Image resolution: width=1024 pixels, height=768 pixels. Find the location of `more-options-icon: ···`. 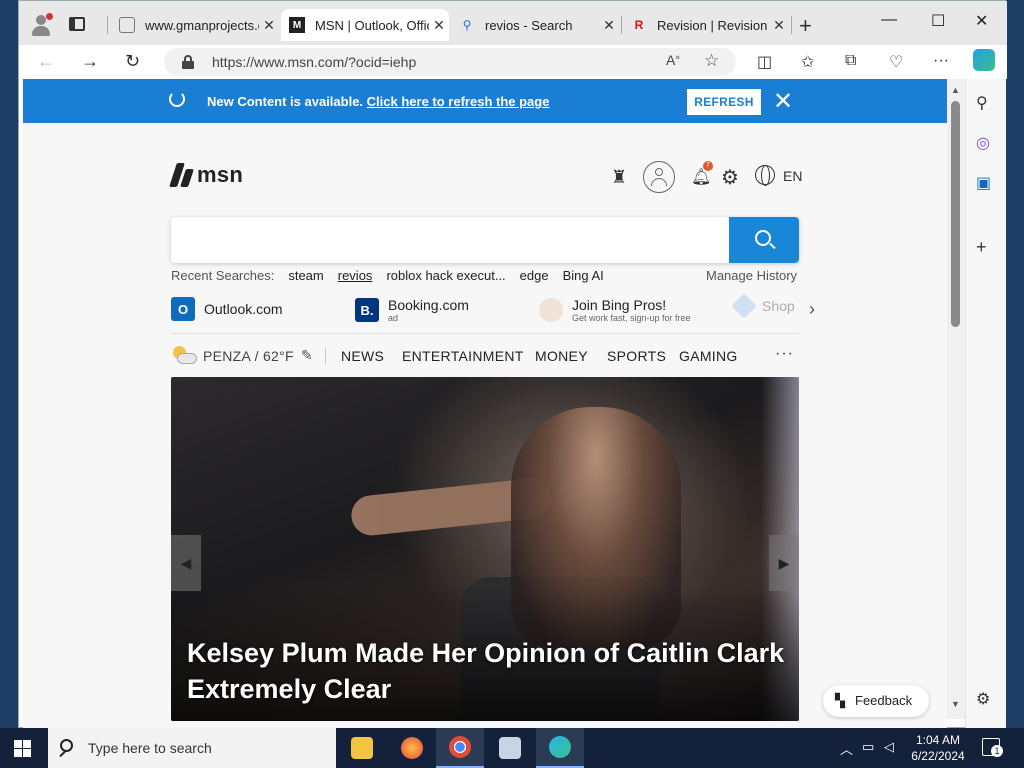

more-options-icon: ··· is located at coordinates (941, 61).